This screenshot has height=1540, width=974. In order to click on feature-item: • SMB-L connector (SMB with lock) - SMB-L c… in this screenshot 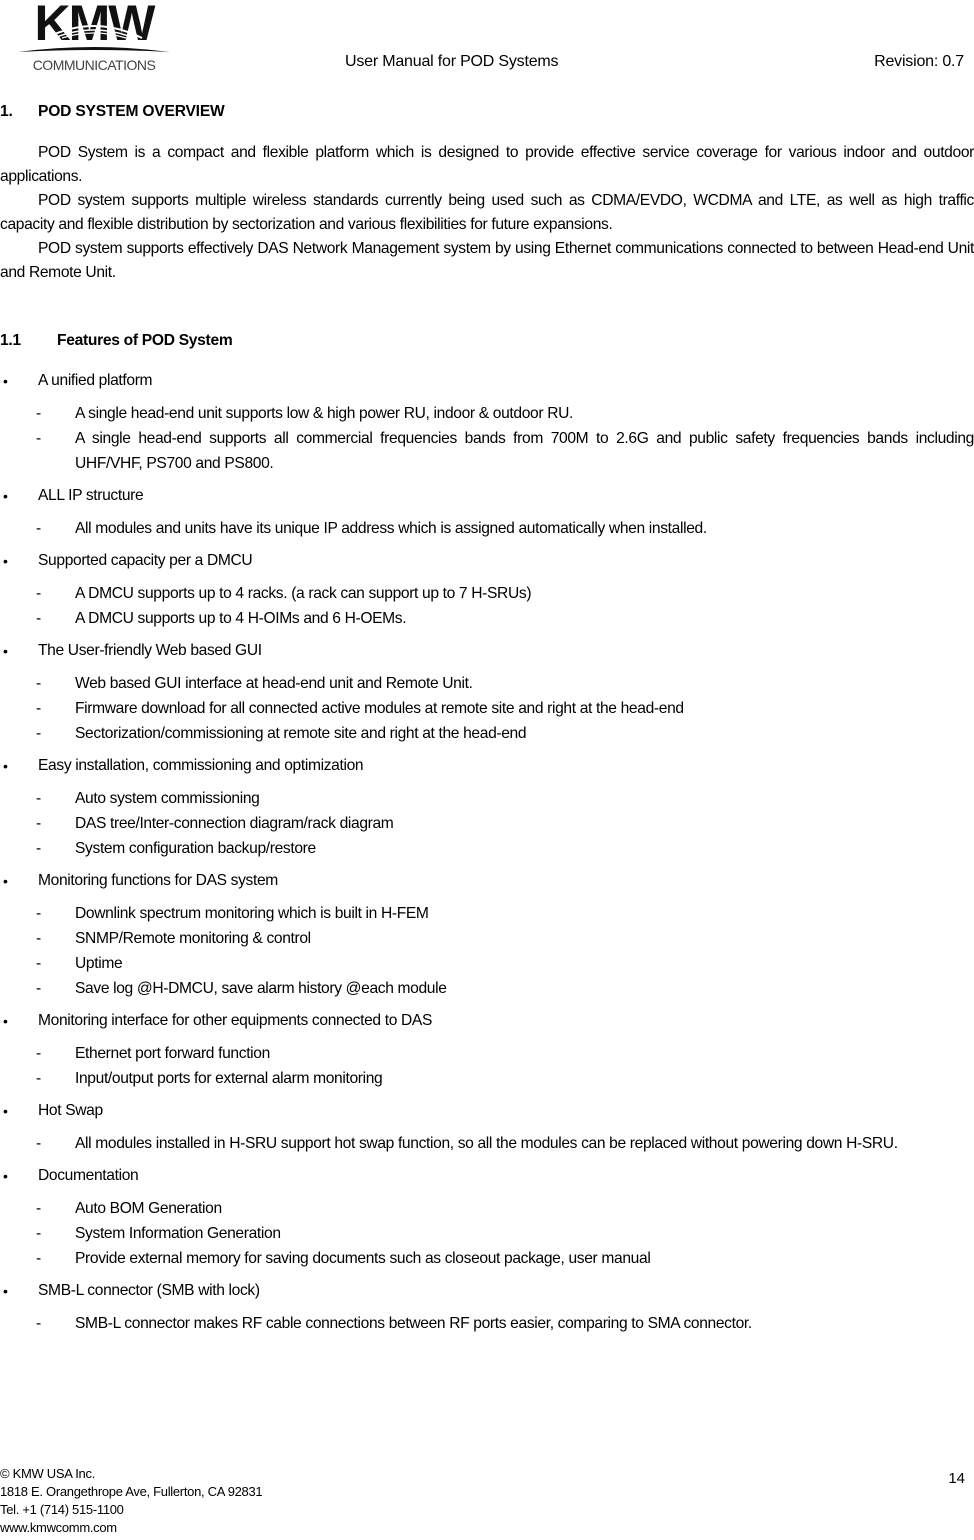, I will do `click(487, 1307)`.